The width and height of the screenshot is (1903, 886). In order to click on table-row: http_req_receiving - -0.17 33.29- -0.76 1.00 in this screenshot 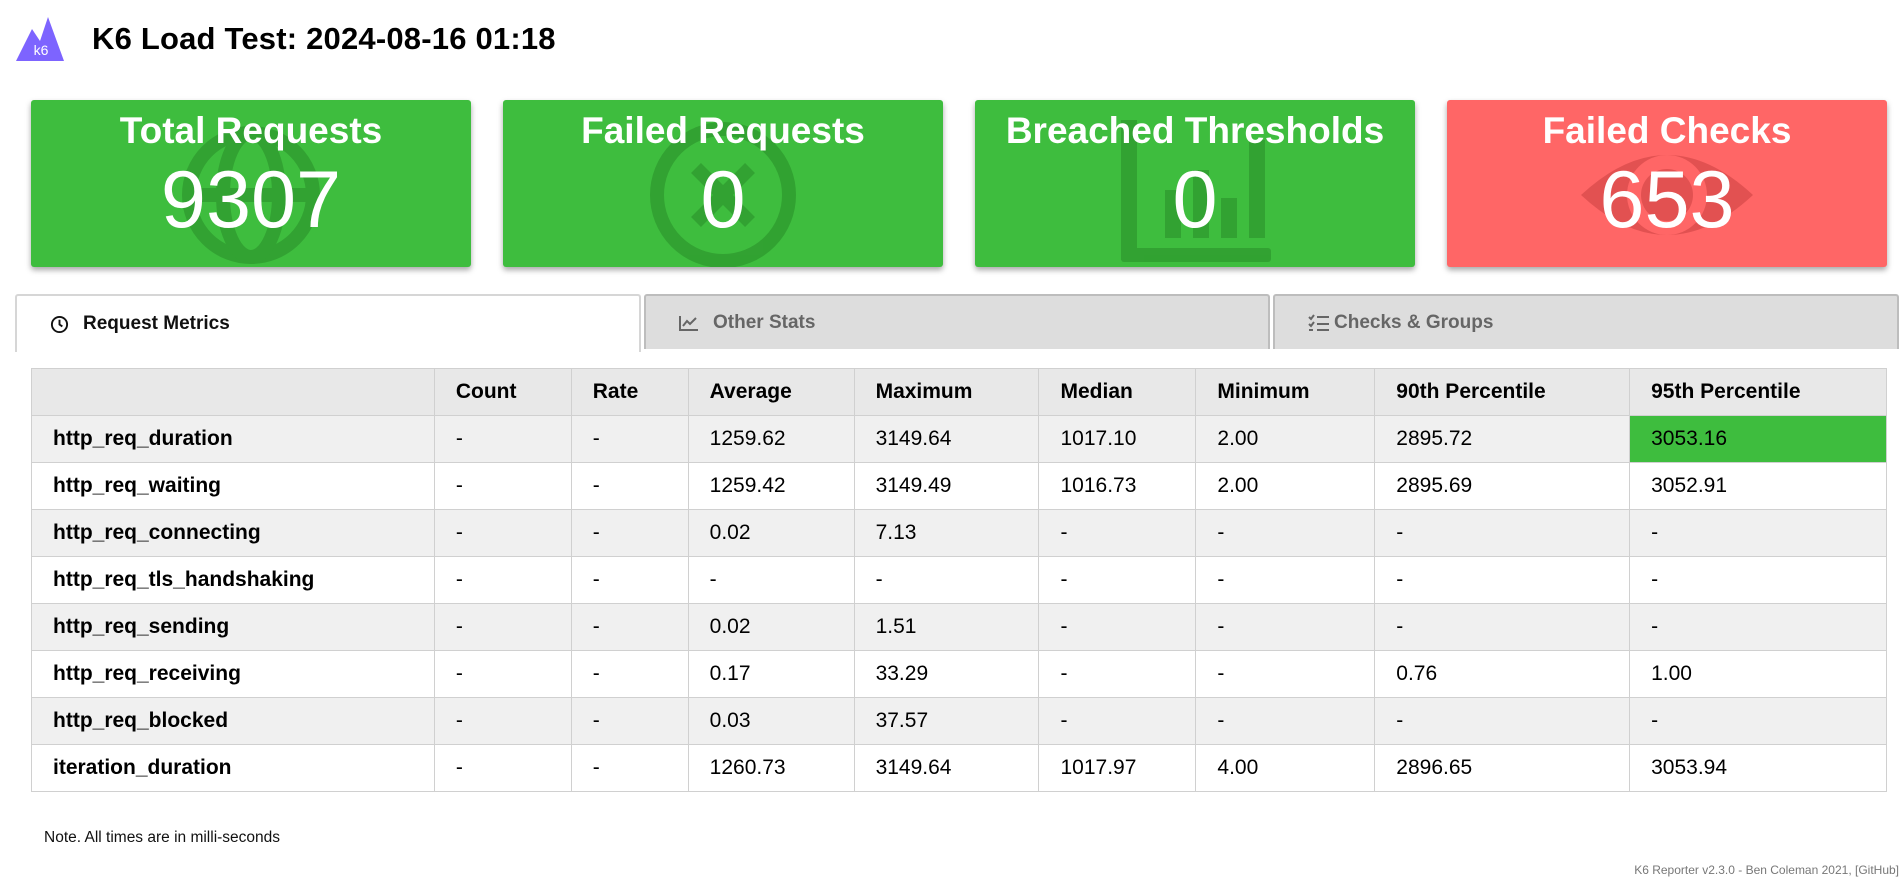, I will do `click(959, 674)`.